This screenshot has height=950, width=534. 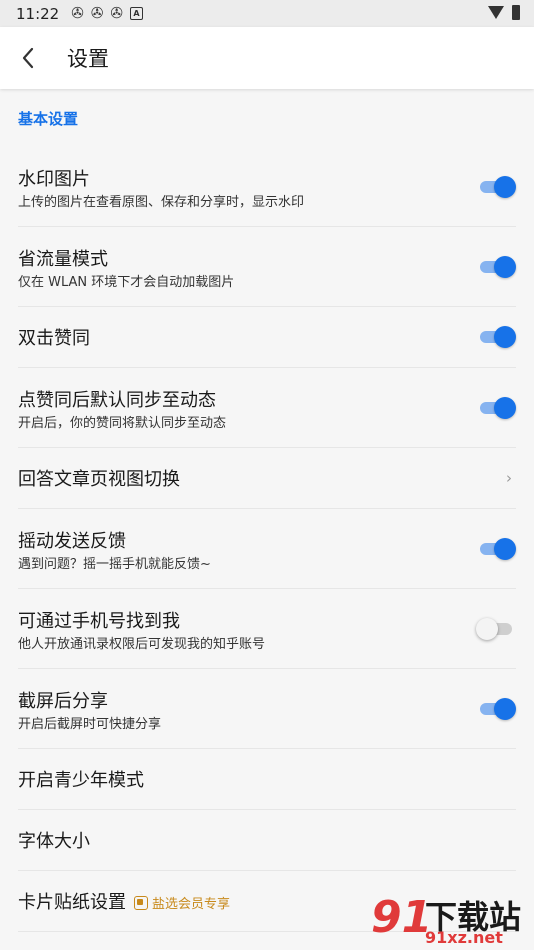 What do you see at coordinates (267, 337) in the screenshot?
I see `settings-row: 双击赞同` at bounding box center [267, 337].